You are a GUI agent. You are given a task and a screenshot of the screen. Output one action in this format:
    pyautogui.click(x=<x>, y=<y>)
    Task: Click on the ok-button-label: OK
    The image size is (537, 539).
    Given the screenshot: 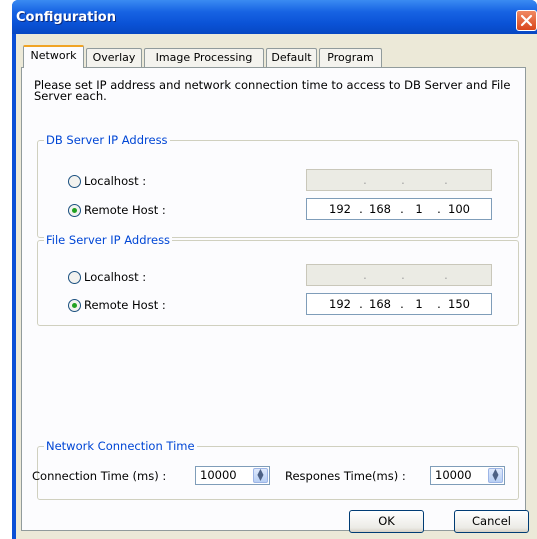 What is the action you would take?
    pyautogui.click(x=386, y=521)
    